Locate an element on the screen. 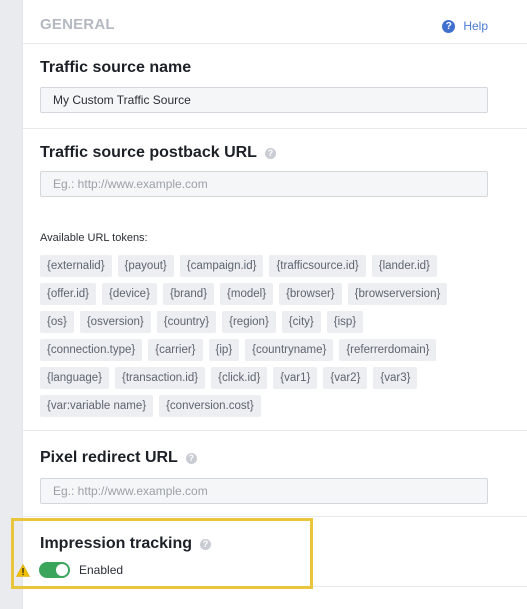  help-label: Help is located at coordinates (475, 26).